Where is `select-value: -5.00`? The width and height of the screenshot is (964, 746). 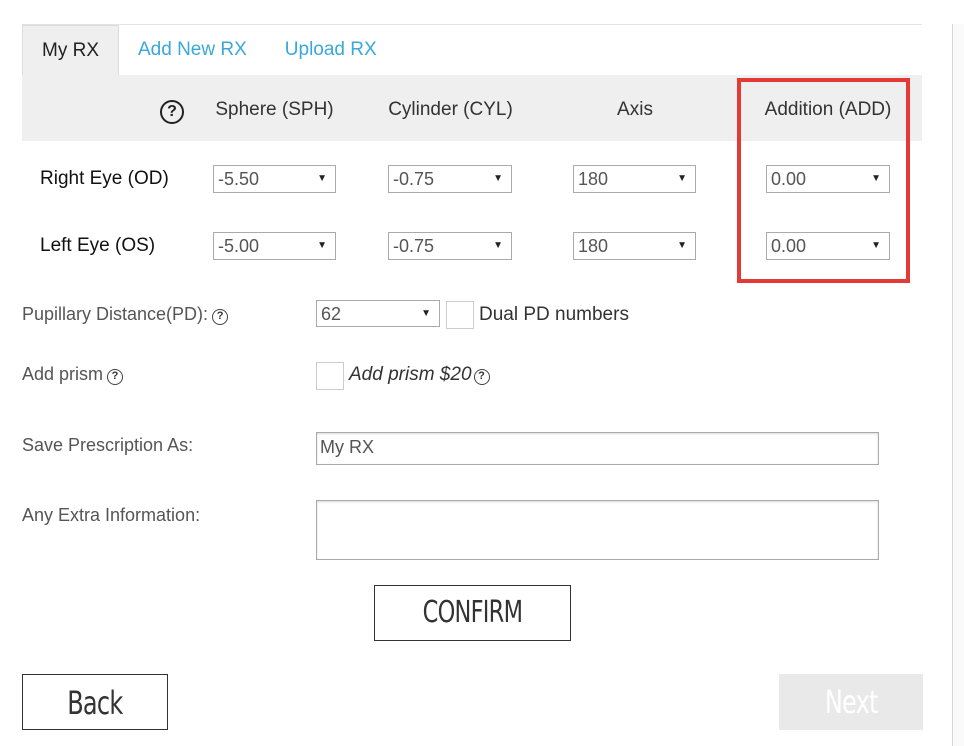 select-value: -5.00 is located at coordinates (239, 246).